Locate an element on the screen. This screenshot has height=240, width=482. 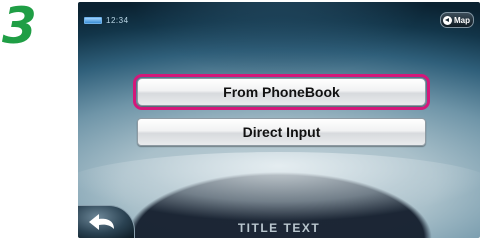
map-button-label: Map is located at coordinates (462, 20).